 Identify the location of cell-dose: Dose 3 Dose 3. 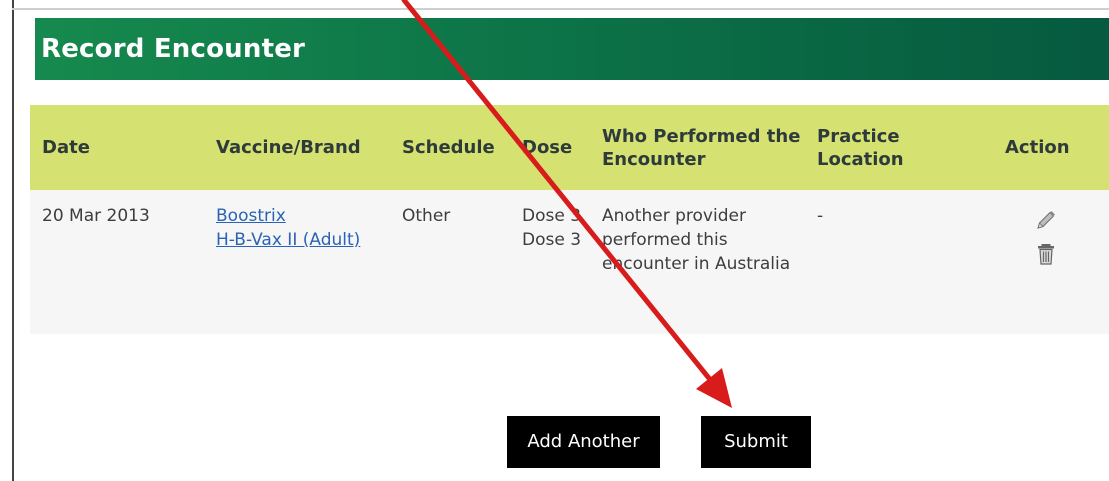
(550, 262).